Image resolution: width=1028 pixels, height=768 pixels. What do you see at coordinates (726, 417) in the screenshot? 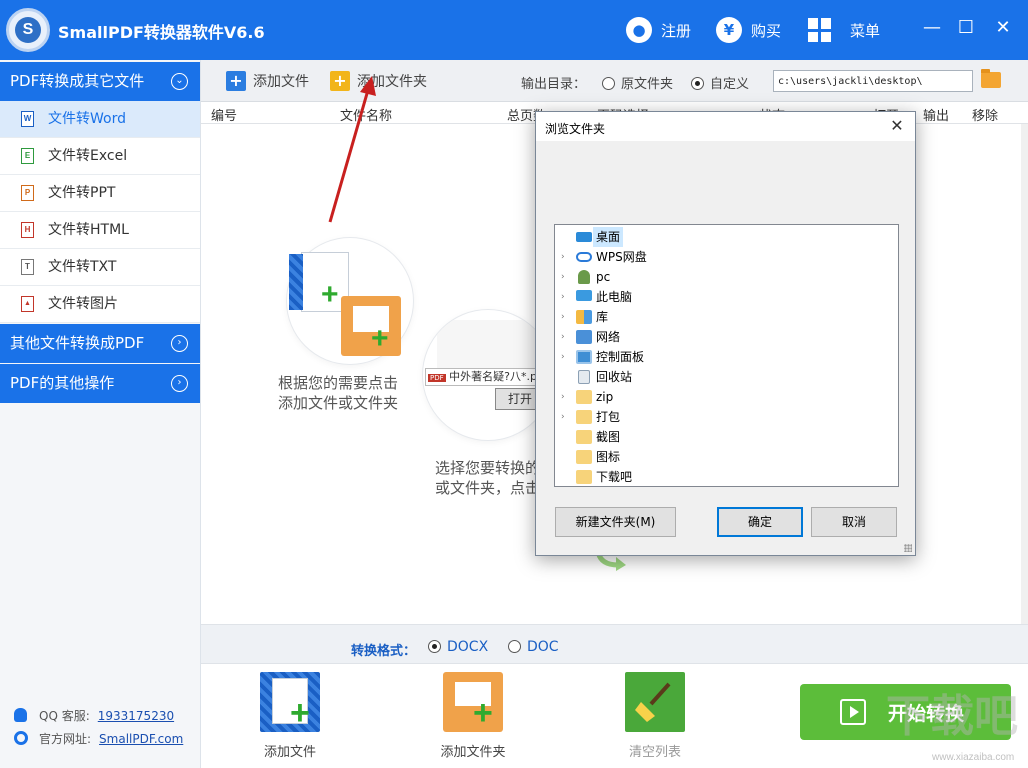
I see `tree-item-pack: › 打包` at bounding box center [726, 417].